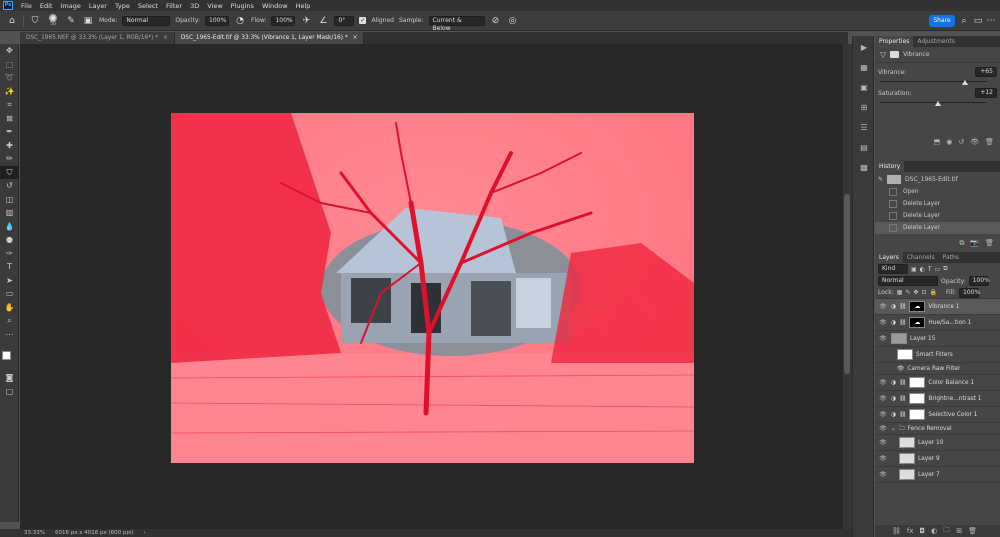  I want to click on marquee-tool-icon: ⬚, so click(9, 65).